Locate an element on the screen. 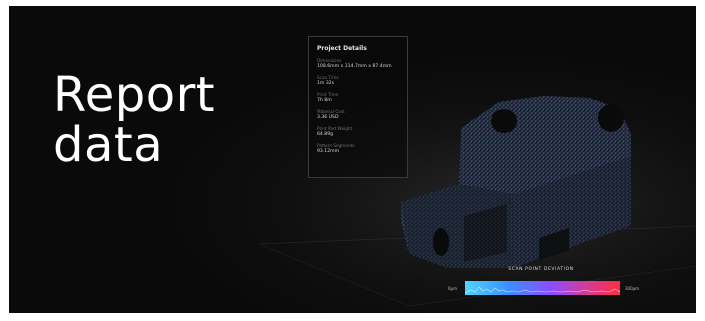 The width and height of the screenshot is (705, 321). hero-heading: Report data is located at coordinates (134, 120).